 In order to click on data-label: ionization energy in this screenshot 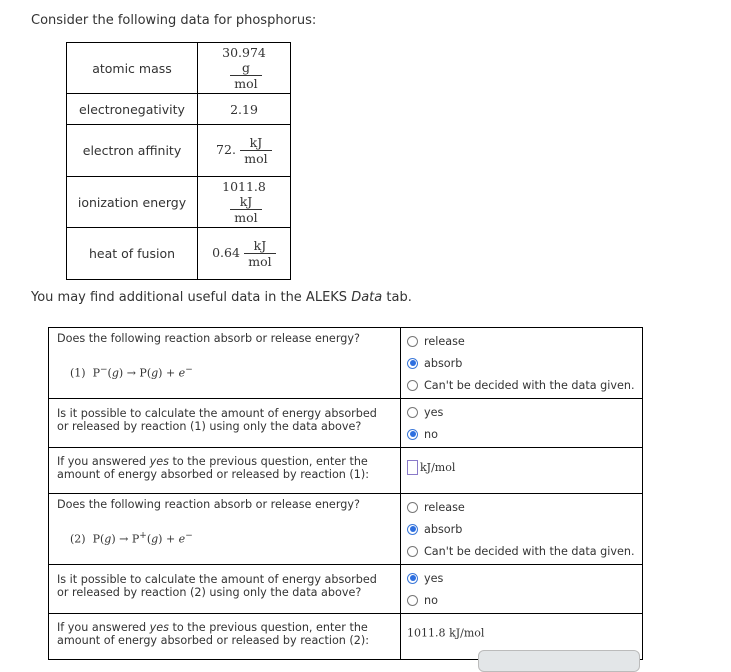, I will do `click(132, 202)`.